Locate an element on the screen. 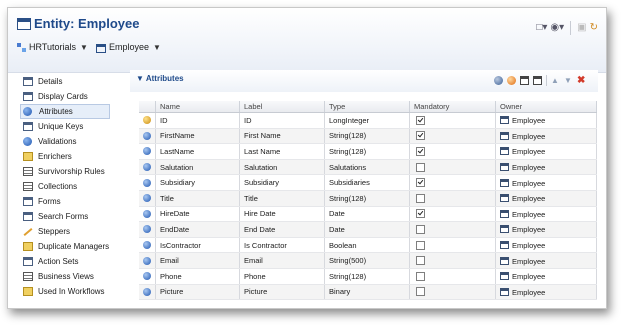 This screenshot has width=622, height=328. table-row: LastName Last Name String(128) Employee is located at coordinates (368, 151).